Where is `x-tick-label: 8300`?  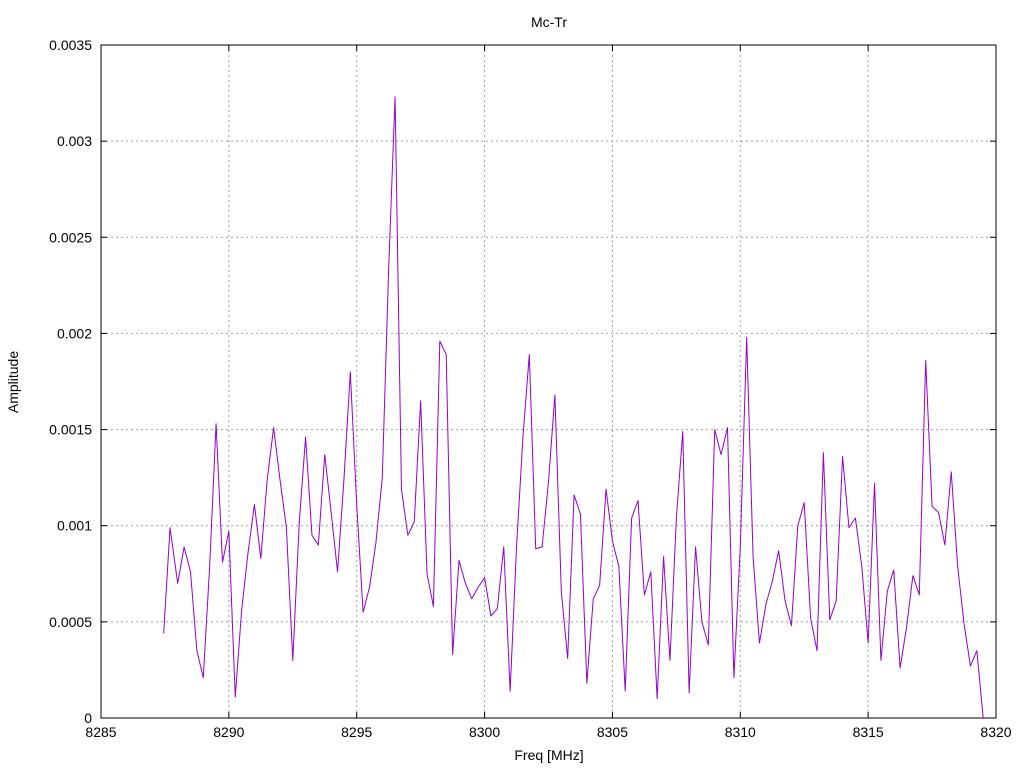
x-tick-label: 8300 is located at coordinates (484, 732).